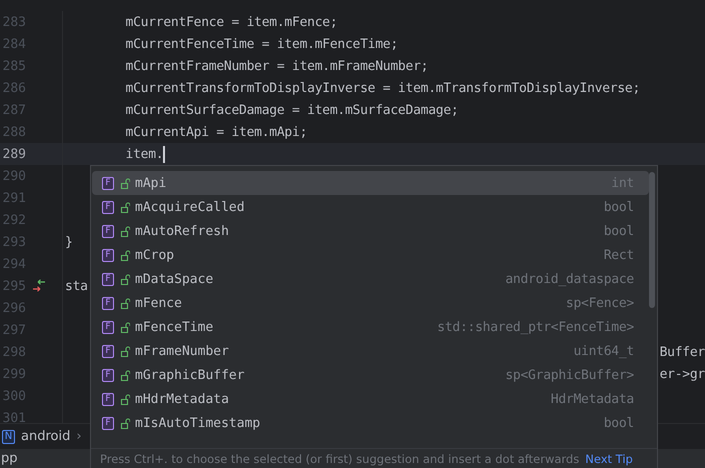  What do you see at coordinates (76, 286) in the screenshot?
I see `code-line: sta` at bounding box center [76, 286].